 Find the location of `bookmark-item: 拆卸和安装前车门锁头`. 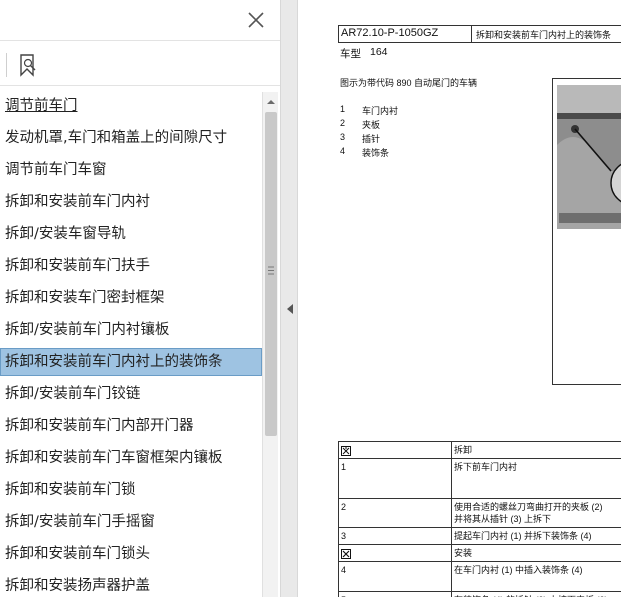

bookmark-item: 拆卸和安装前车门锁头 is located at coordinates (131, 554).